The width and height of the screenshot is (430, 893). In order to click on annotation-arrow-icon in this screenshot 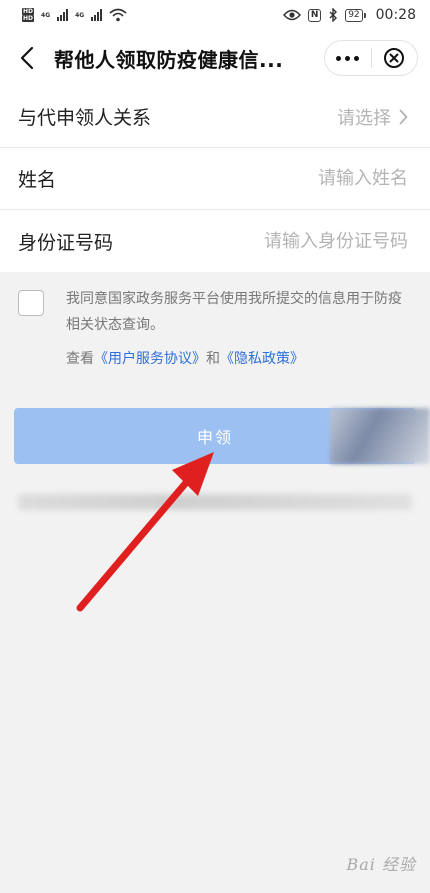, I will do `click(145, 532)`.